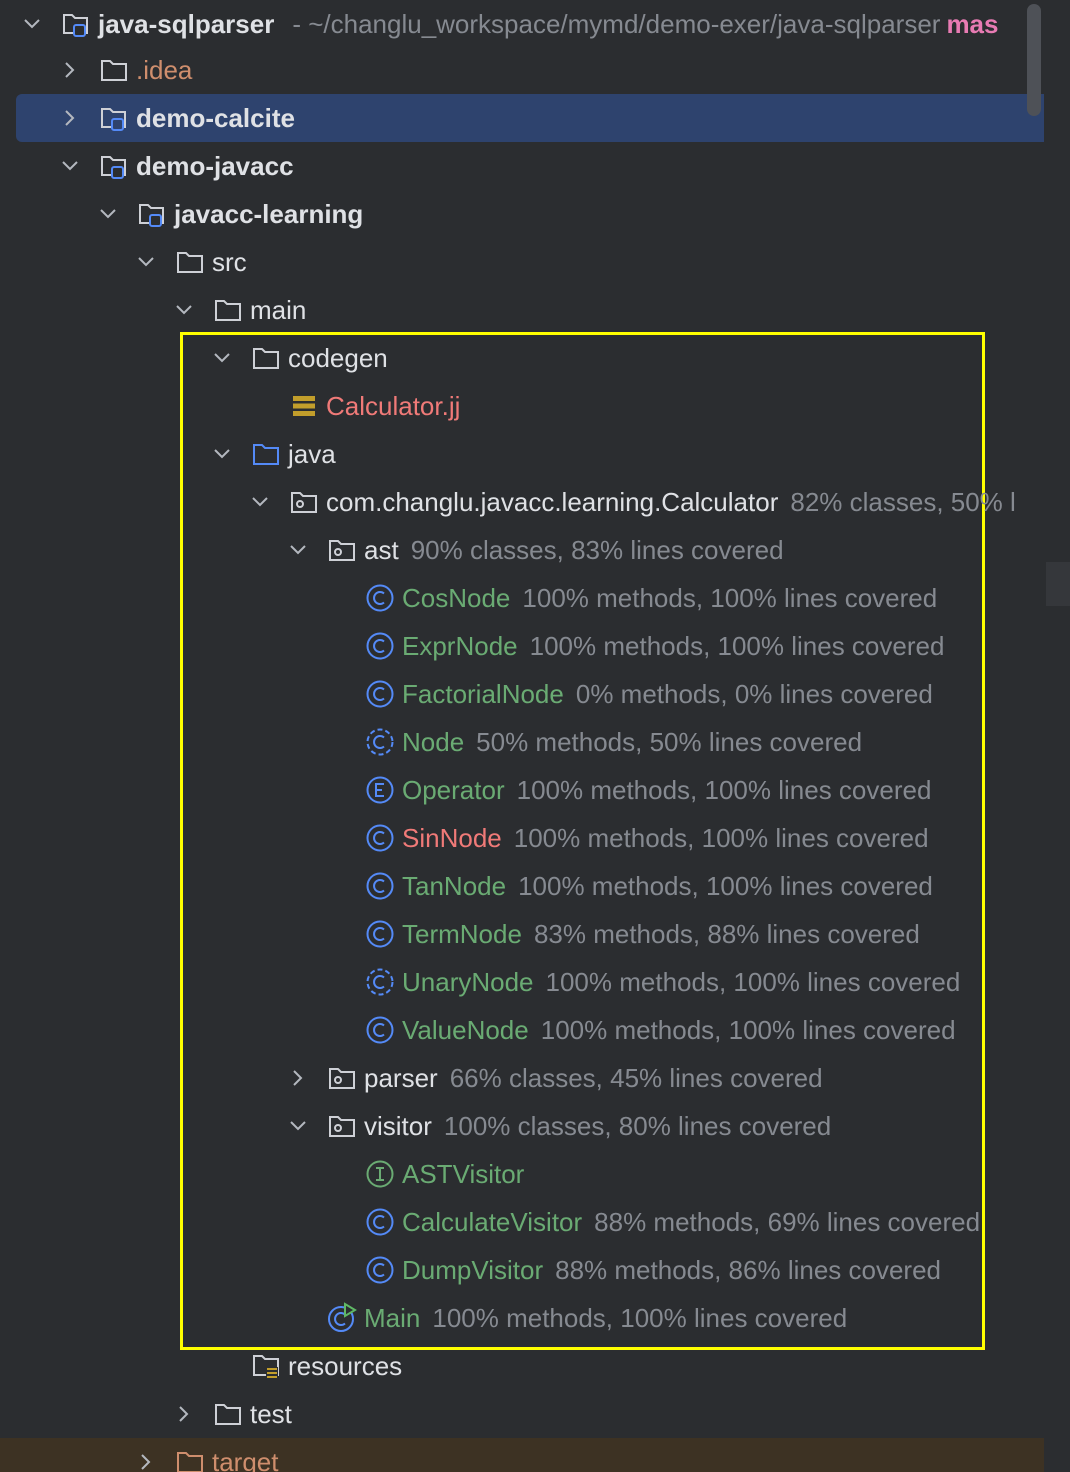  Describe the element at coordinates (1057, 736) in the screenshot. I see `scrollbar-track` at that location.